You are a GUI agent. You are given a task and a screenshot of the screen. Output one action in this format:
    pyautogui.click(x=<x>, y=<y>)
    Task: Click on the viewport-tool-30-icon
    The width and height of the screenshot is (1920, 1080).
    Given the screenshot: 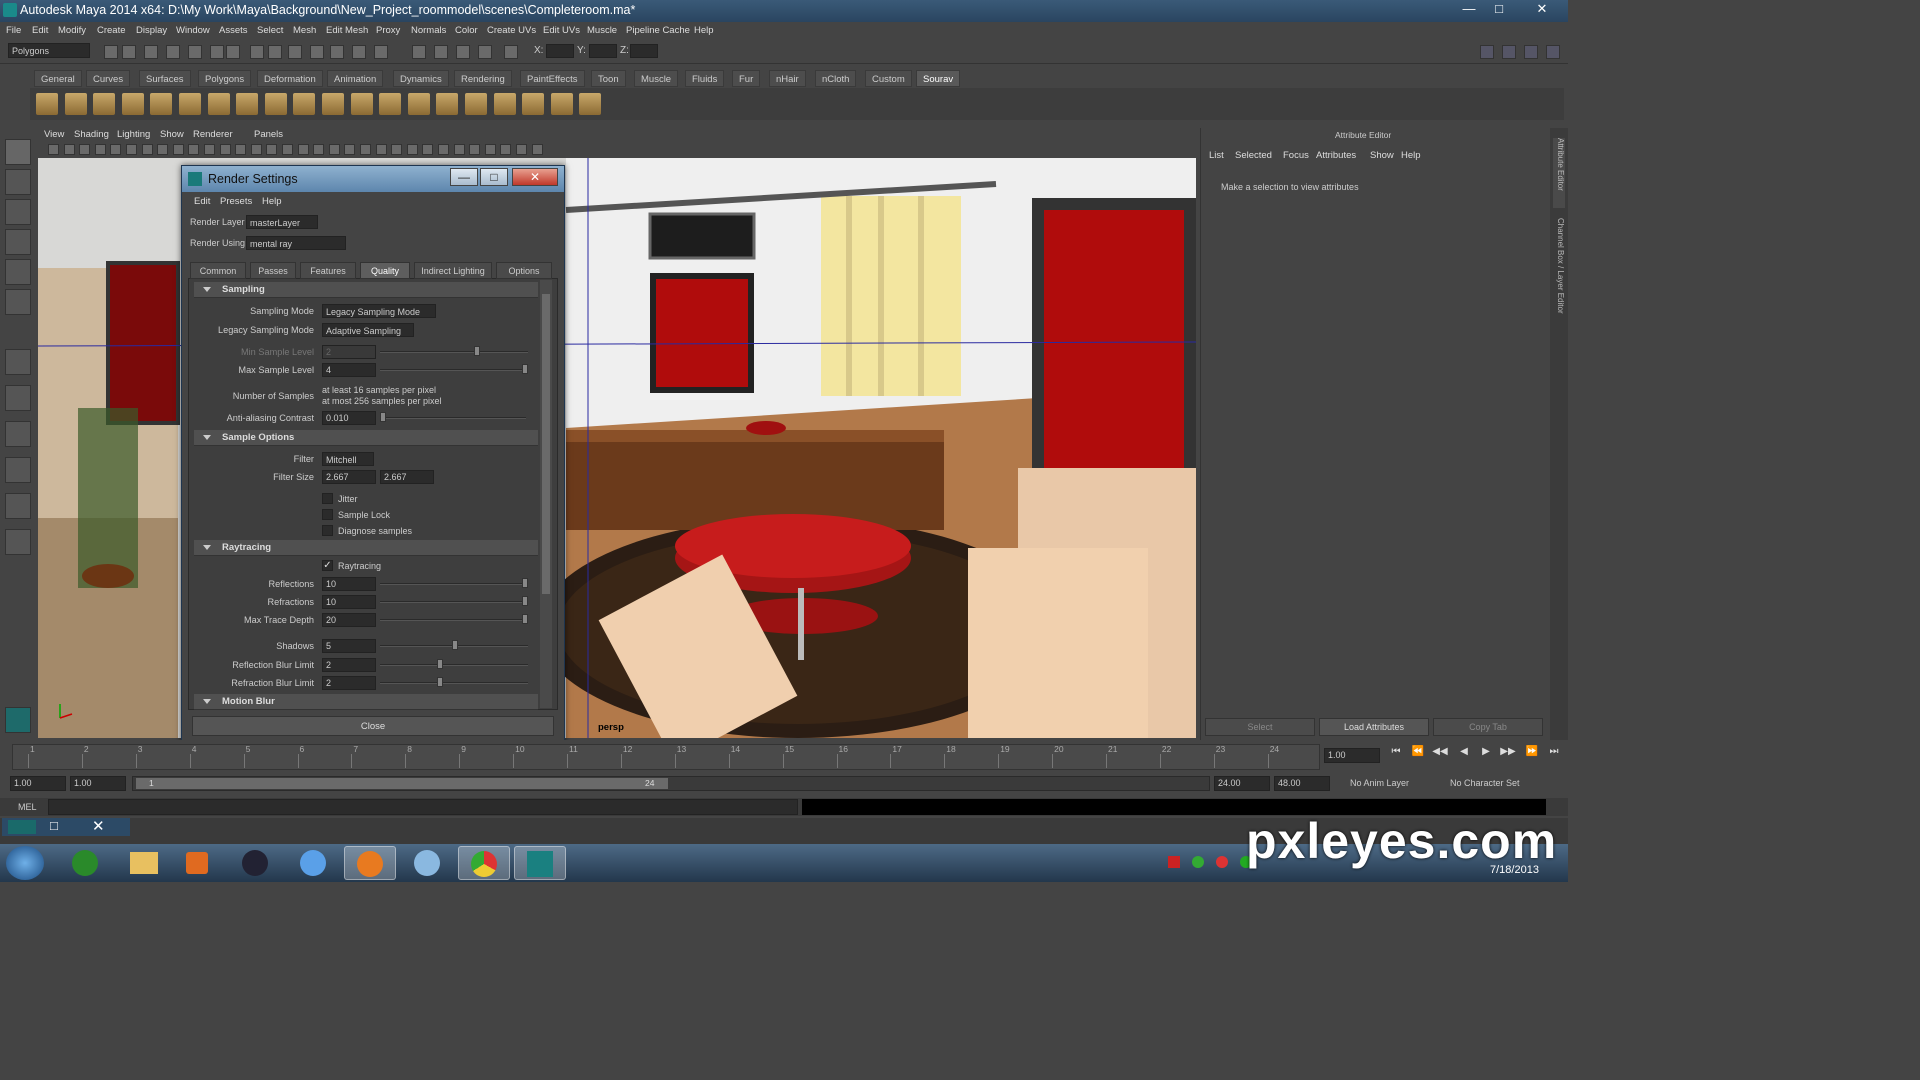 What is the action you would take?
    pyautogui.click(x=506, y=149)
    